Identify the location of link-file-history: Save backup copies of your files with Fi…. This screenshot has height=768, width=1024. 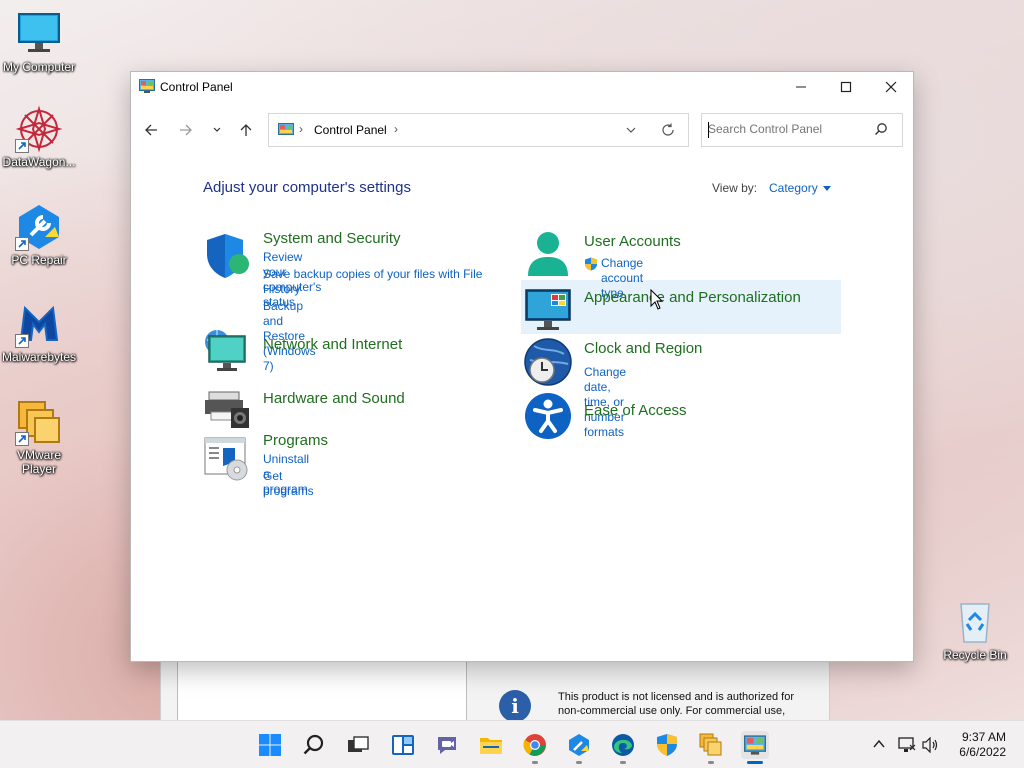
(378, 282).